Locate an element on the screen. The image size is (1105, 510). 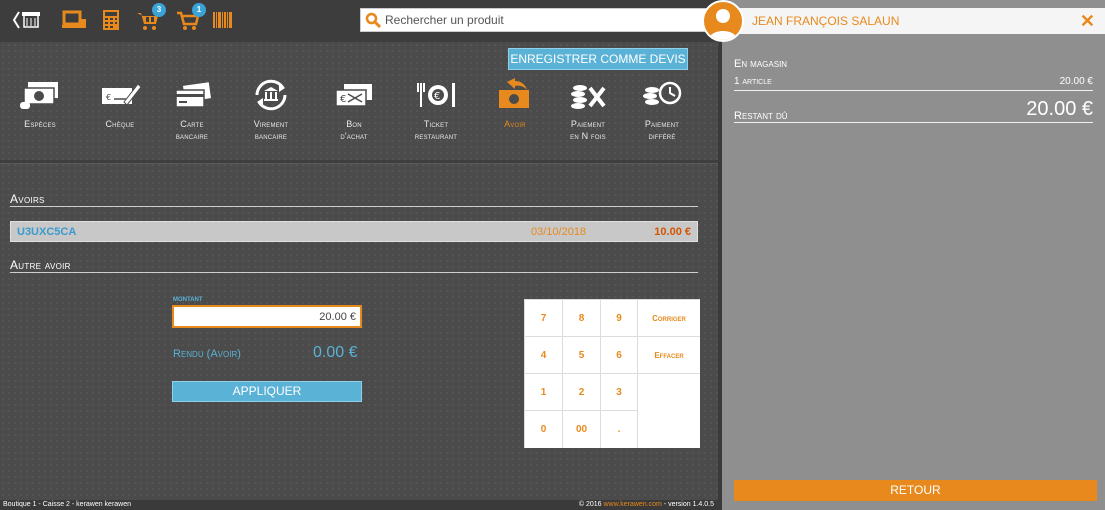
key-9: 9 is located at coordinates (619, 318).